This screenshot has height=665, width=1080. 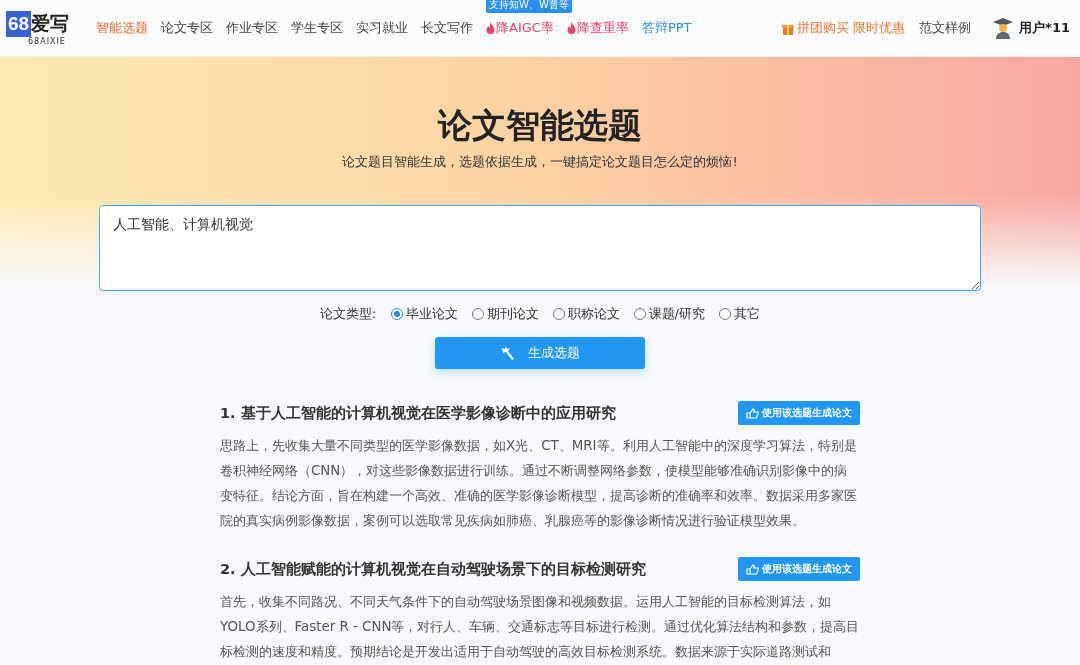 I want to click on paper-type-radio: 毕业论文, so click(x=424, y=314).